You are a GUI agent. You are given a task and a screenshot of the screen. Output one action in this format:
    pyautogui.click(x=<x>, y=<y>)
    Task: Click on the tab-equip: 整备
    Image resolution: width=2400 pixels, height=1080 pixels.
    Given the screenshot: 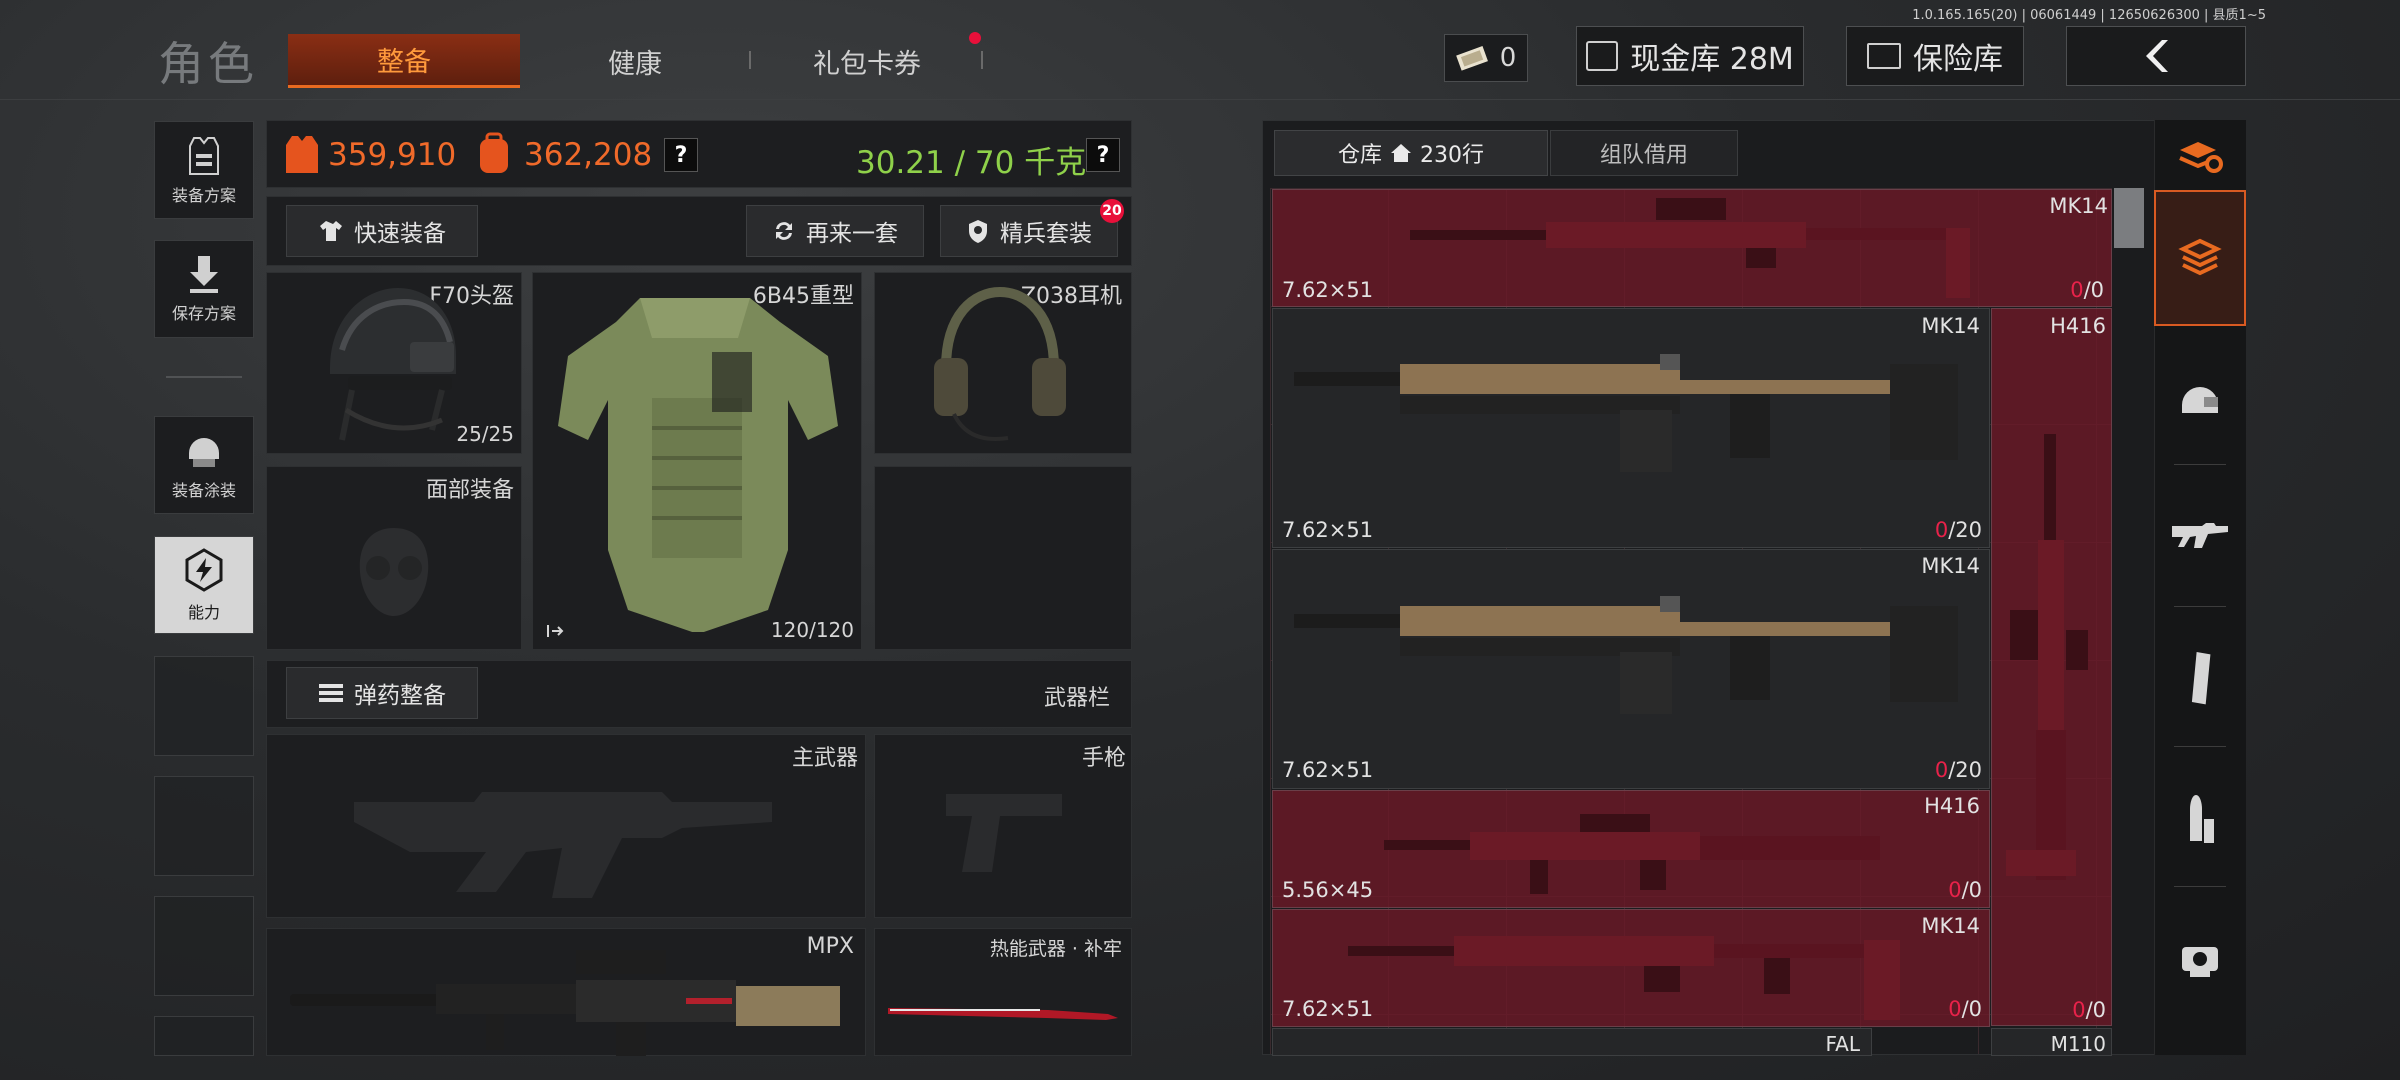 What is the action you would take?
    pyautogui.click(x=404, y=61)
    